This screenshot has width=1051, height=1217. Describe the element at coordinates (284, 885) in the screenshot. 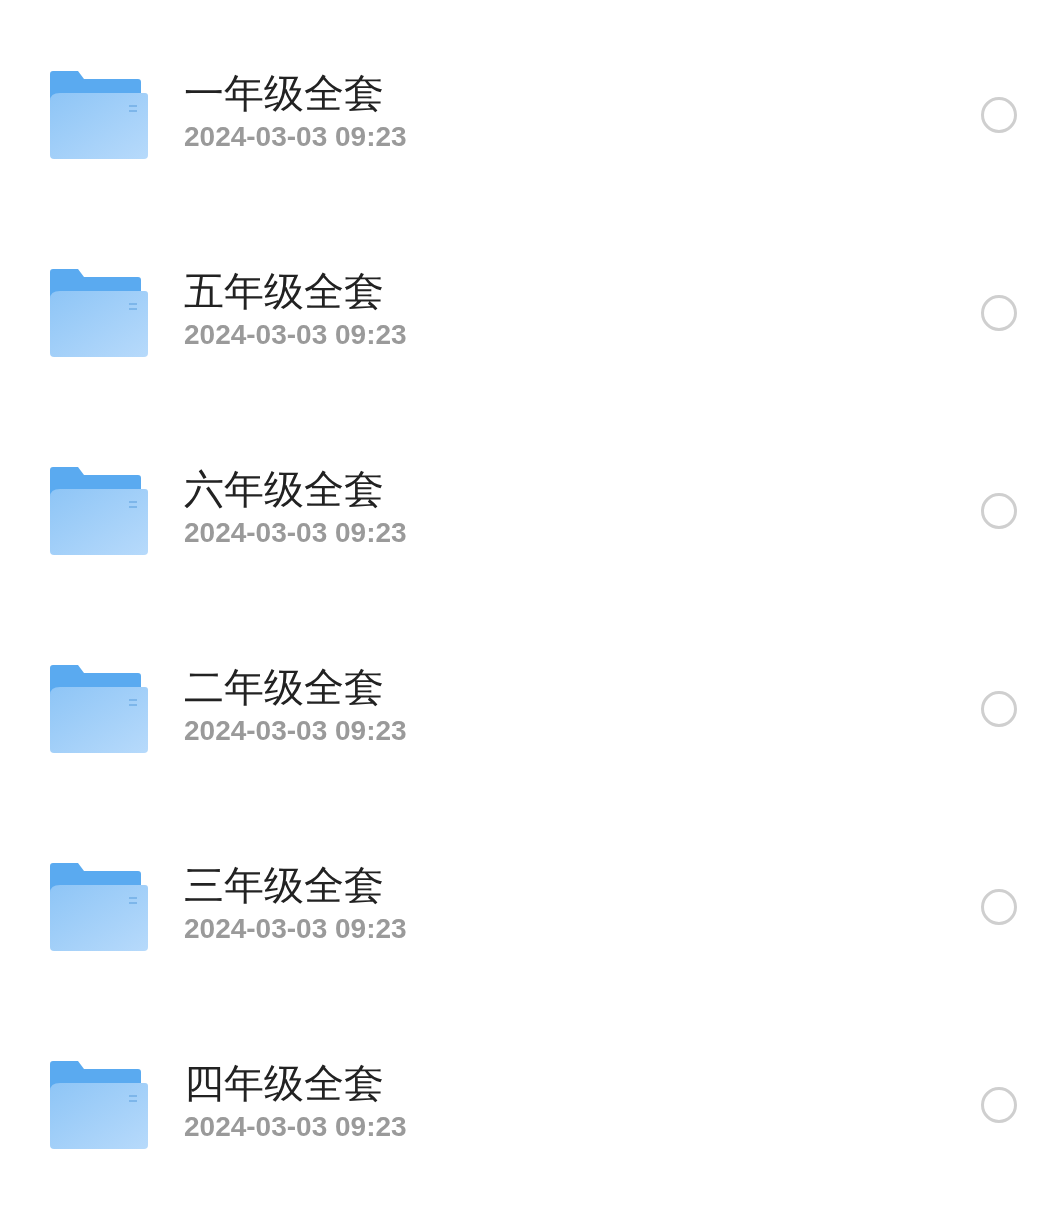

I see `folder-name: 三年级全套` at that location.